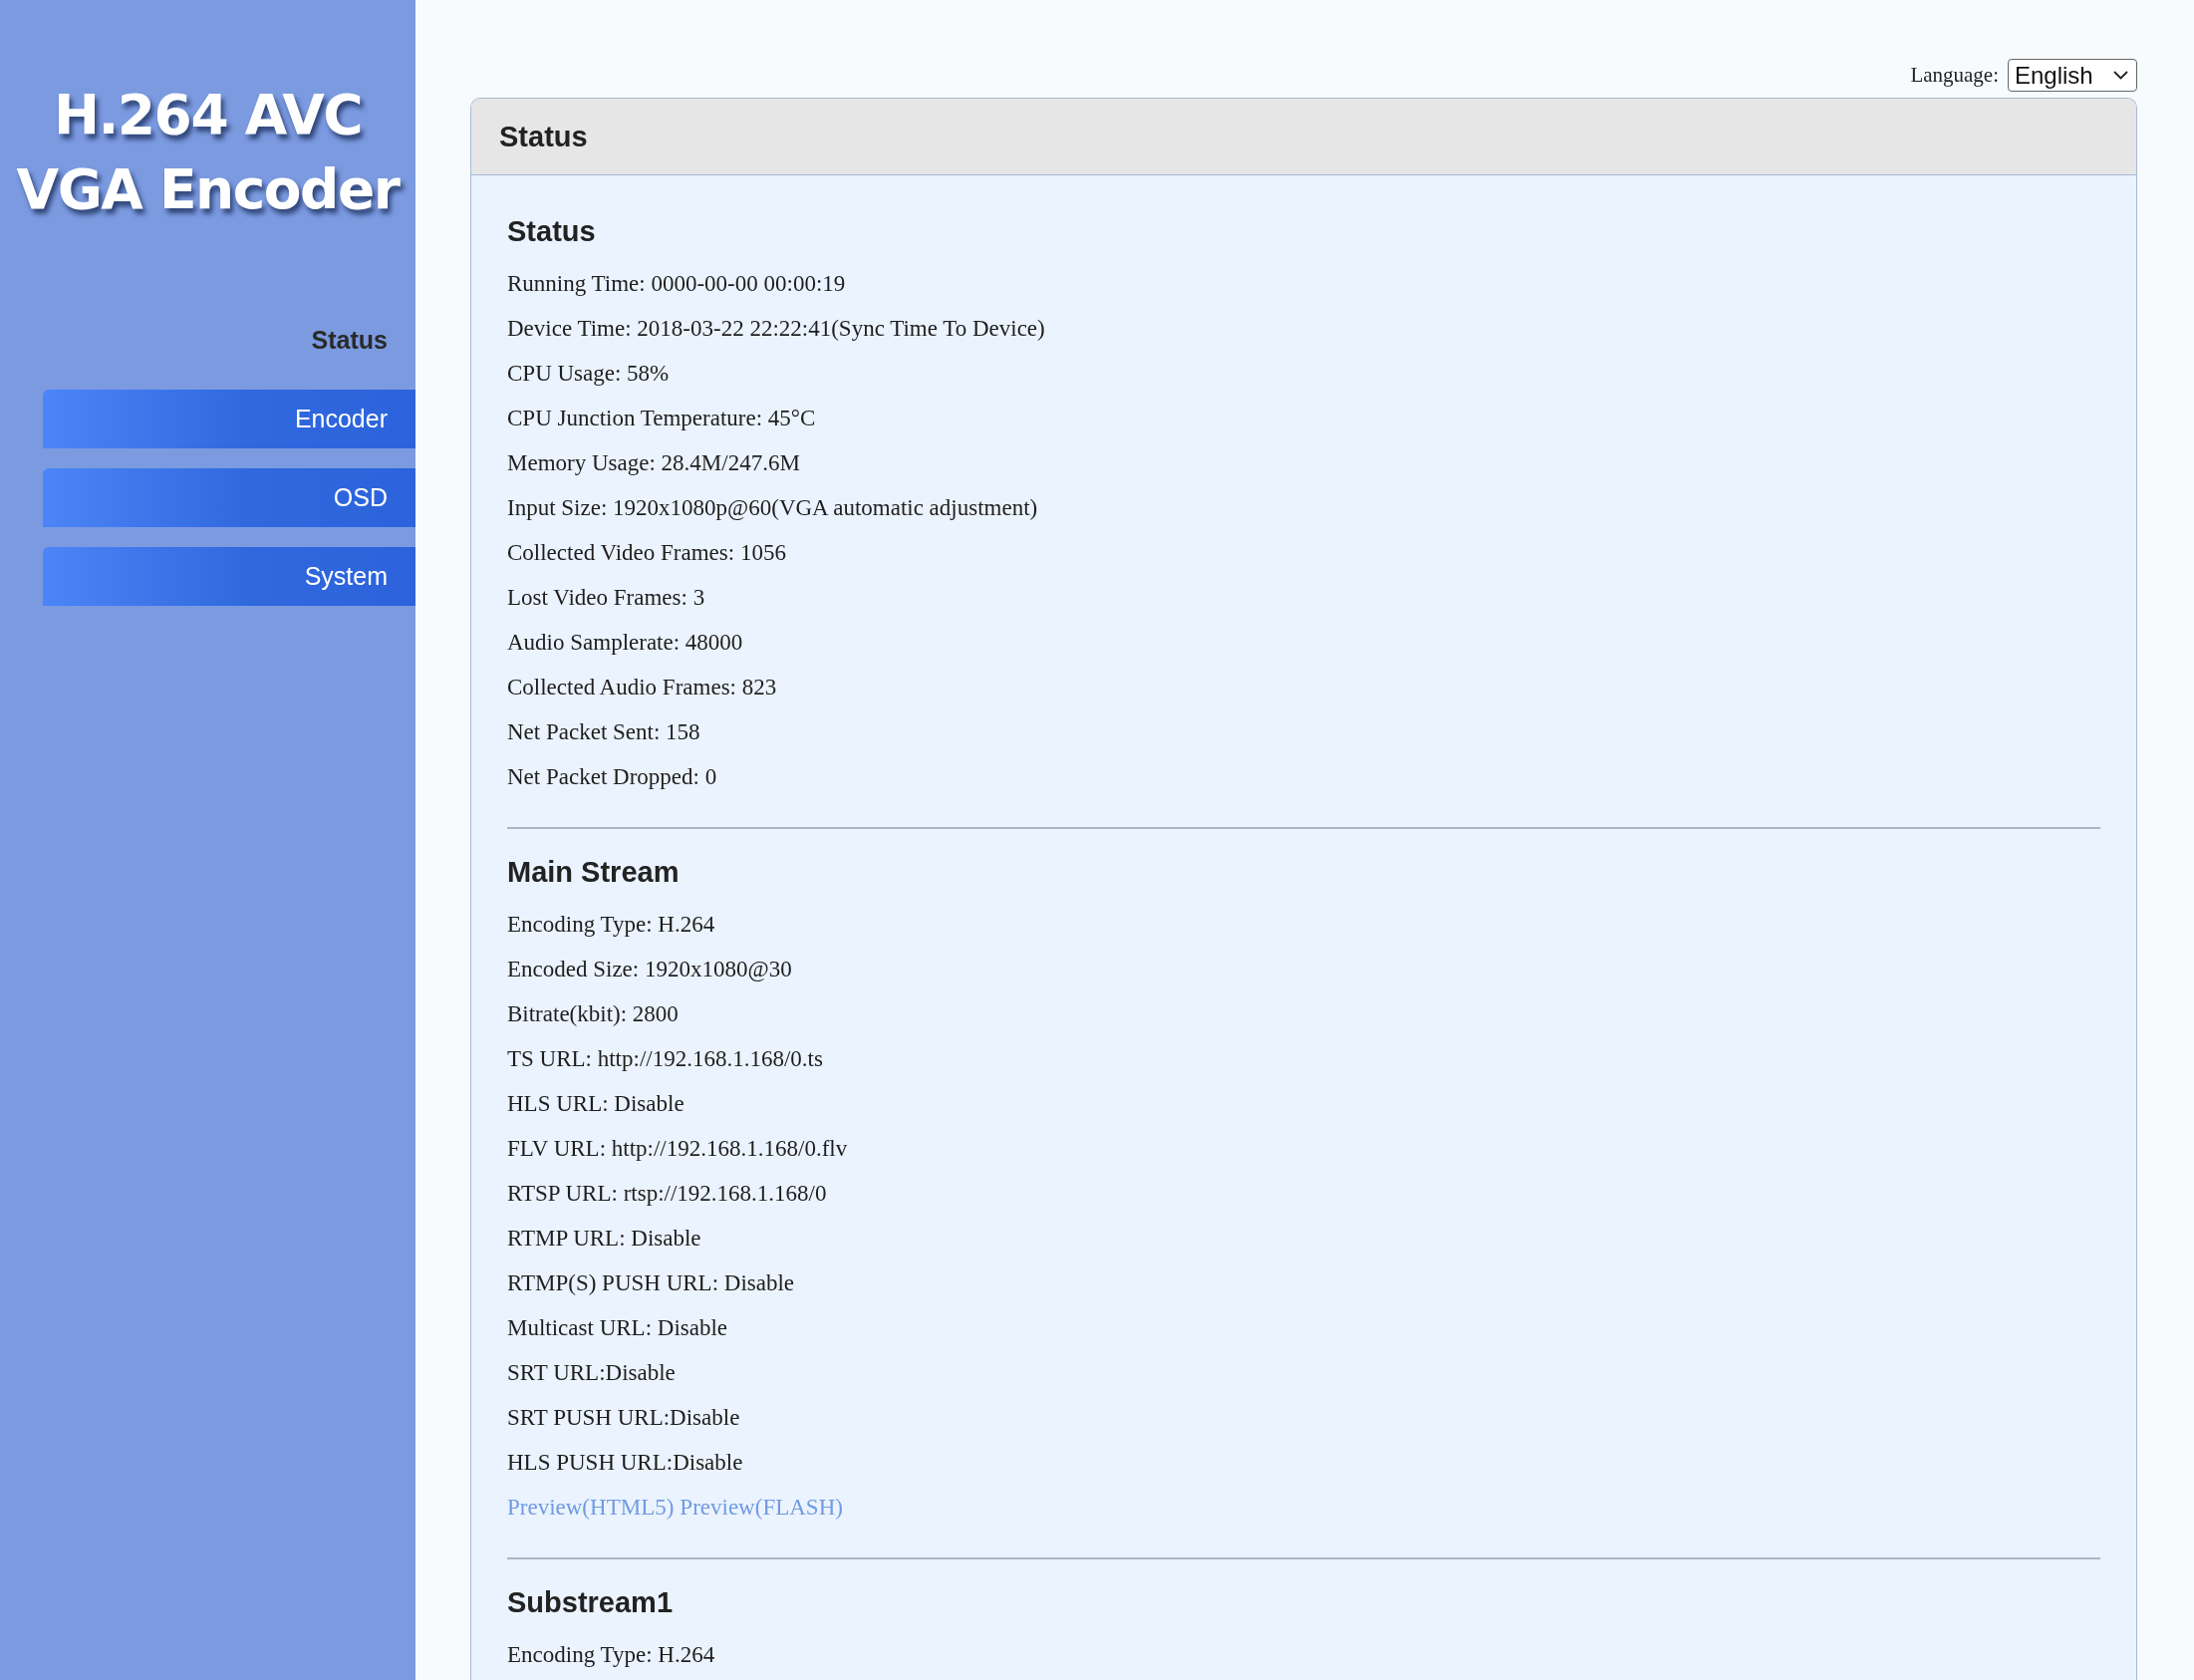 This screenshot has width=2194, height=1680. I want to click on info-line: Collected Video Frames: 1056, so click(647, 553).